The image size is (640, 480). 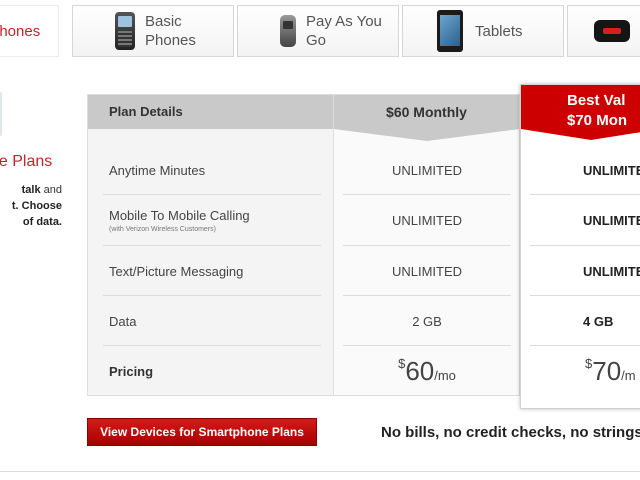 I want to click on row-label: Pricing, so click(x=131, y=371).